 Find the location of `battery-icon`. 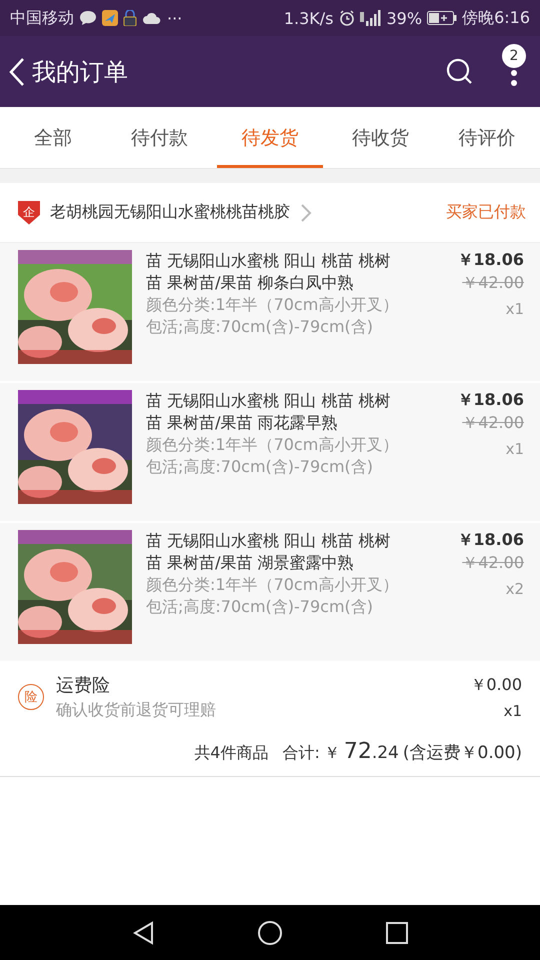

battery-icon is located at coordinates (442, 18).